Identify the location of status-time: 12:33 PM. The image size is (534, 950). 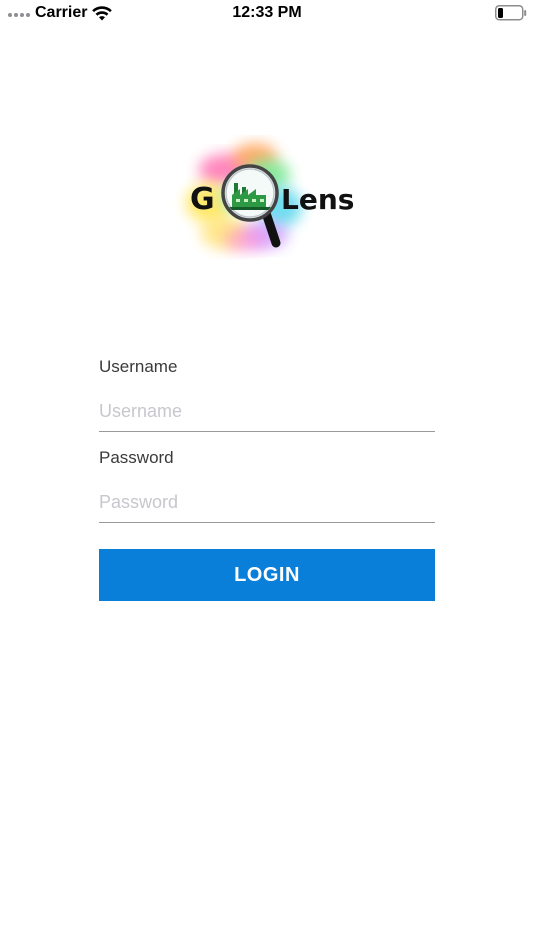
(267, 12).